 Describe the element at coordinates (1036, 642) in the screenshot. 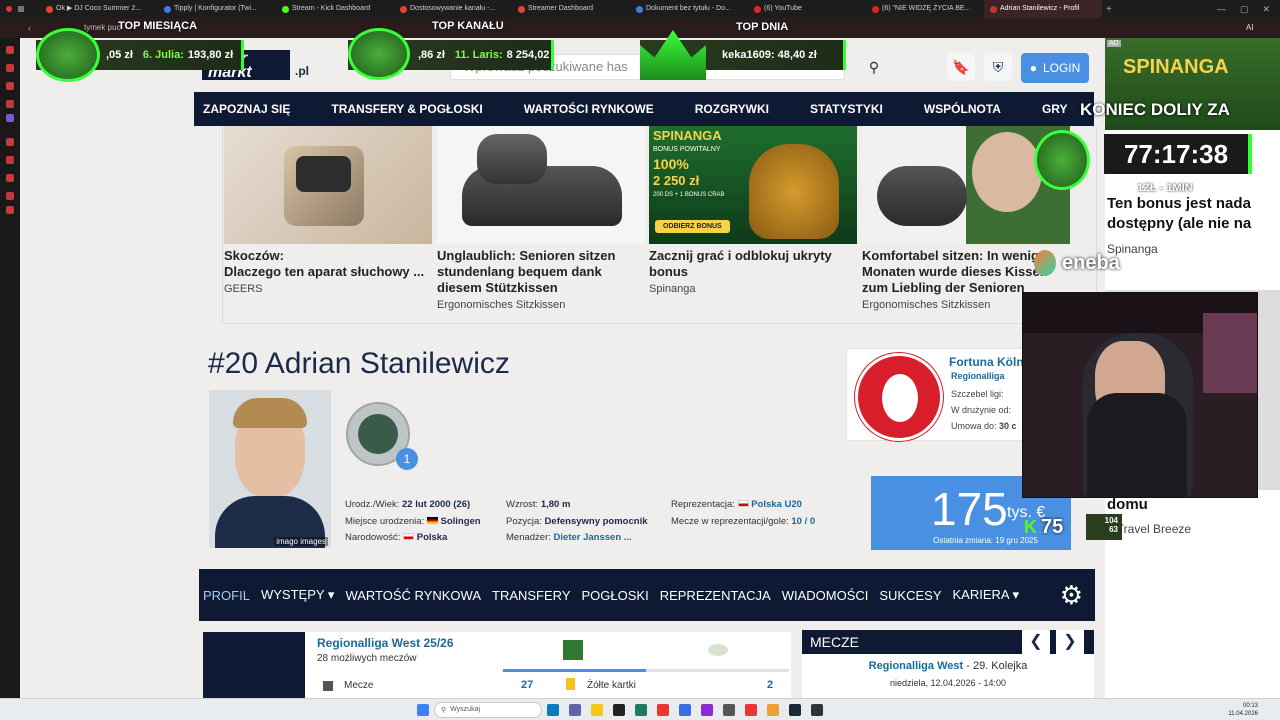

I see `prev-arrow-icon: ❮` at that location.